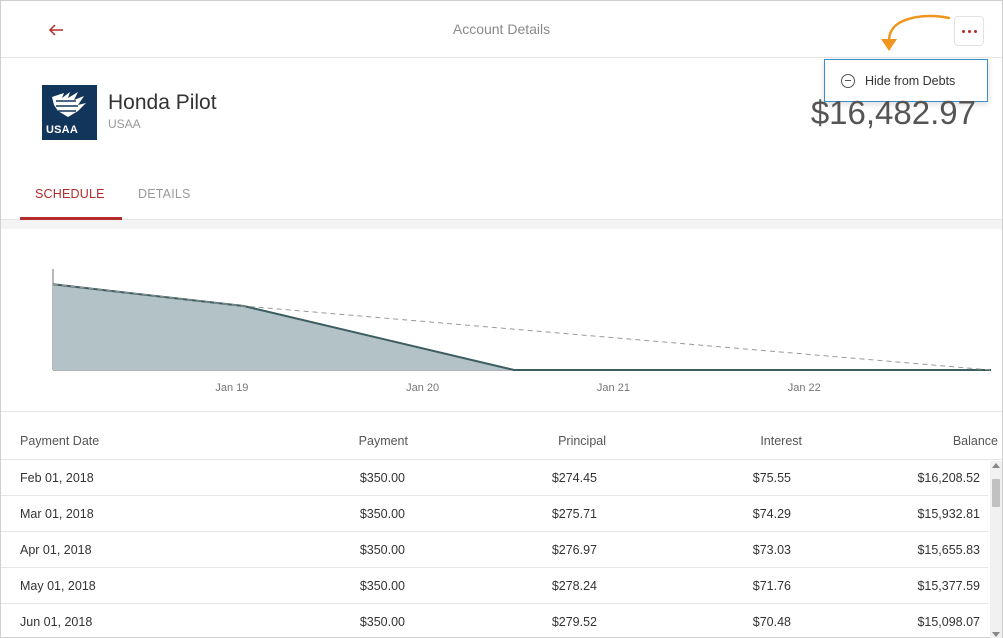 The image size is (1003, 638). Describe the element at coordinates (57, 514) in the screenshot. I see `cell-payment-date: Mar 01, 2018` at that location.